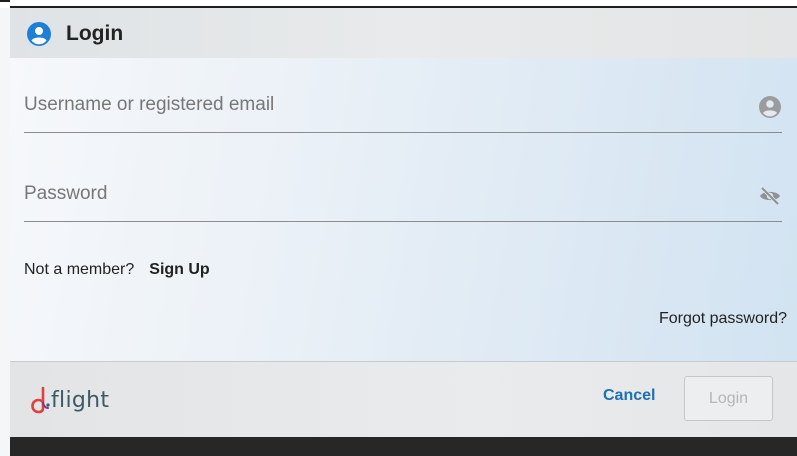  Describe the element at coordinates (179, 270) in the screenshot. I see `signup-link: Sign Up` at that location.